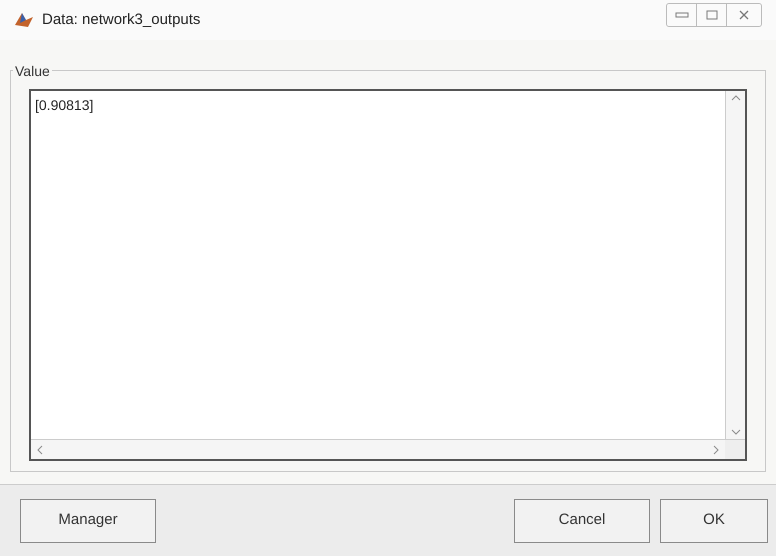  What do you see at coordinates (735, 98) in the screenshot?
I see `scroll-up-icon` at bounding box center [735, 98].